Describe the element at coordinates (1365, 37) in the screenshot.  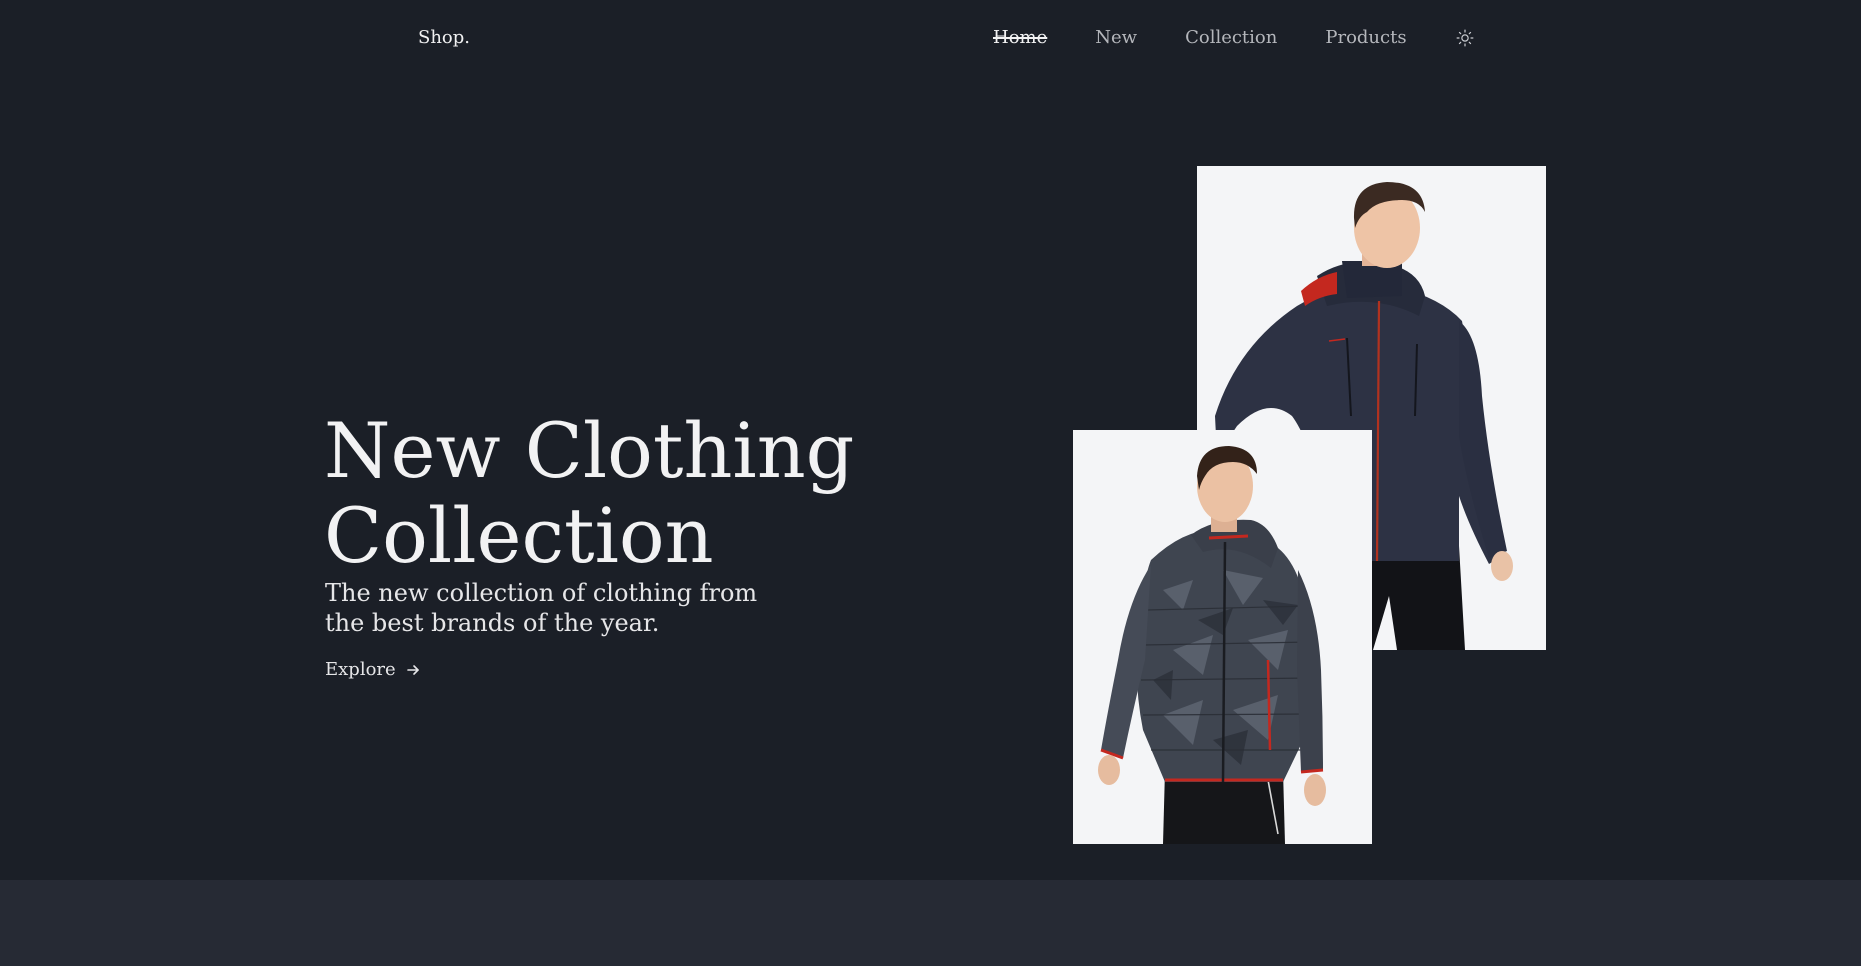
I see `nav-link-products: Products` at that location.